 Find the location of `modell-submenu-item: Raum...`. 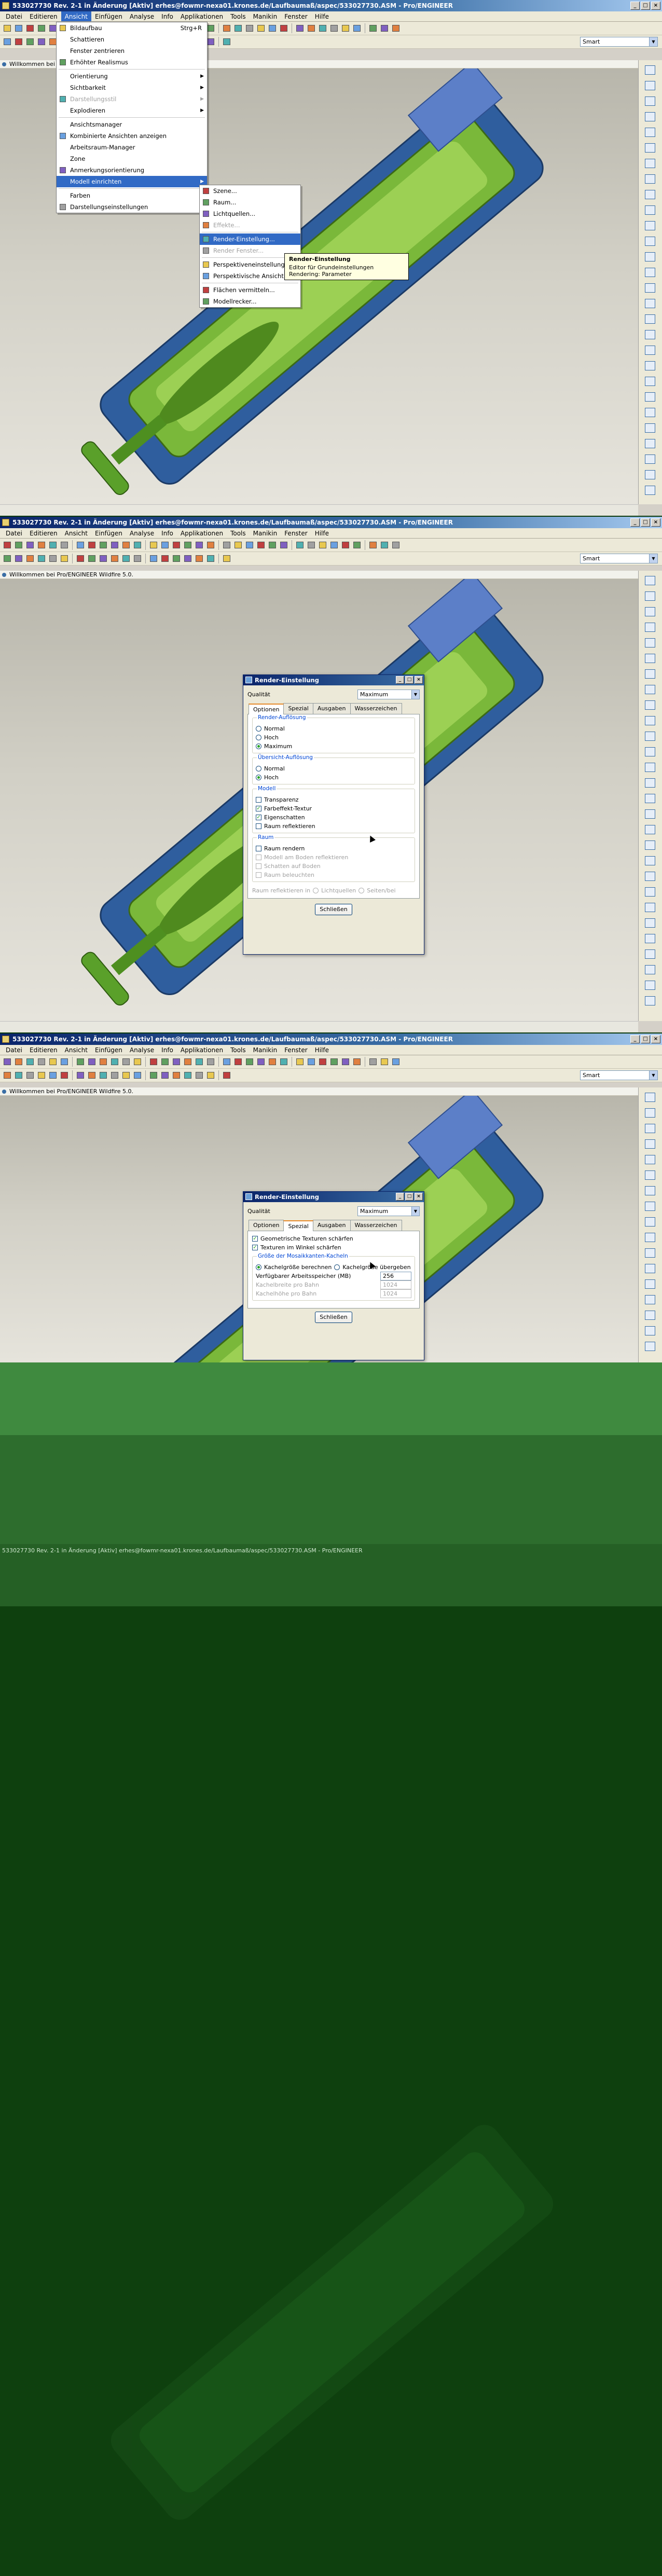

modell-submenu-item: Raum... is located at coordinates (250, 202).